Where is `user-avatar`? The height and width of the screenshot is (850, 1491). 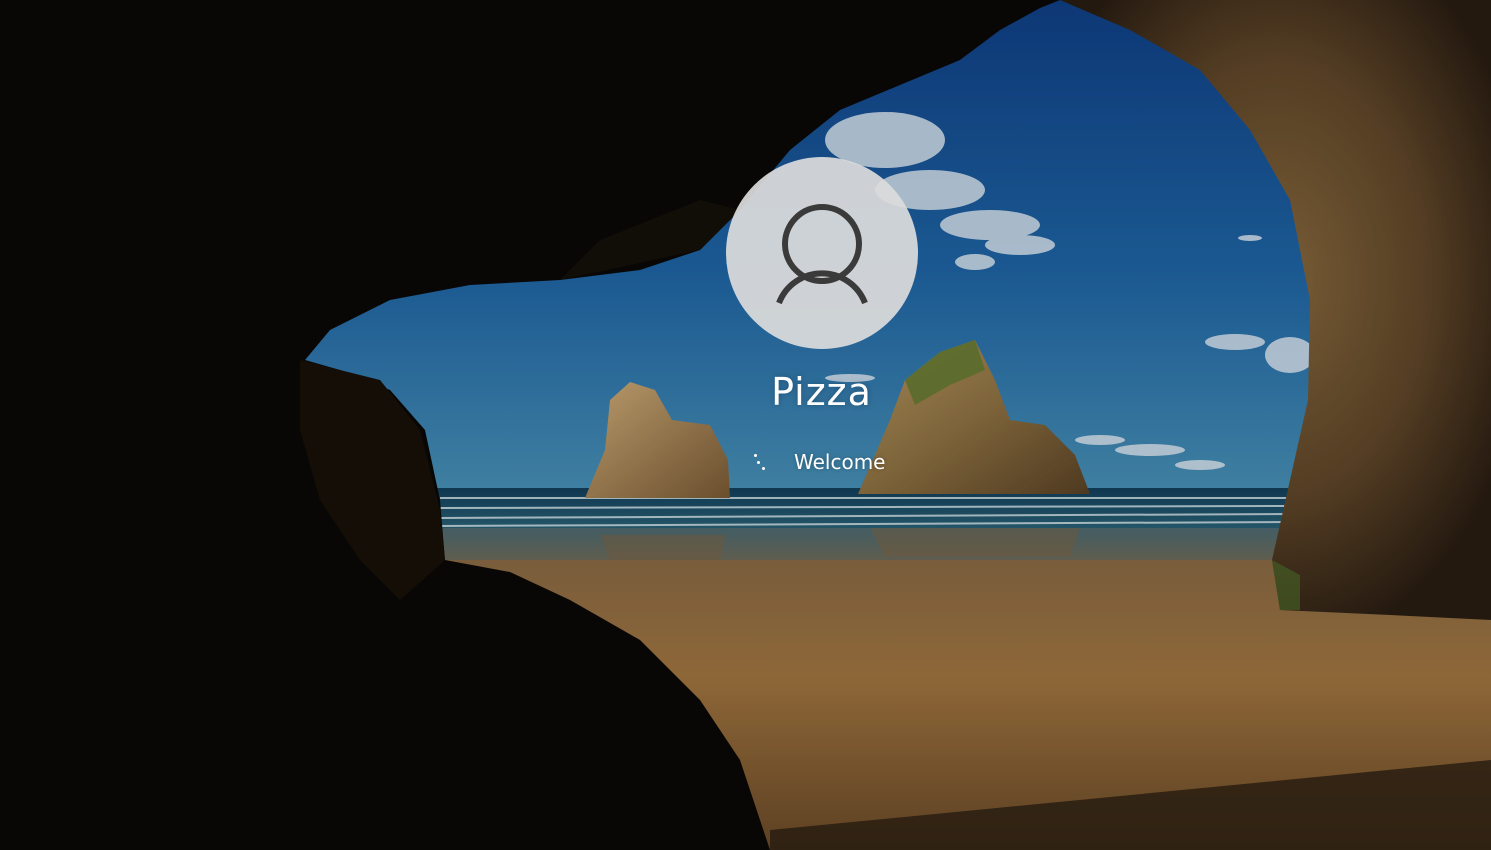
user-avatar is located at coordinates (822, 253).